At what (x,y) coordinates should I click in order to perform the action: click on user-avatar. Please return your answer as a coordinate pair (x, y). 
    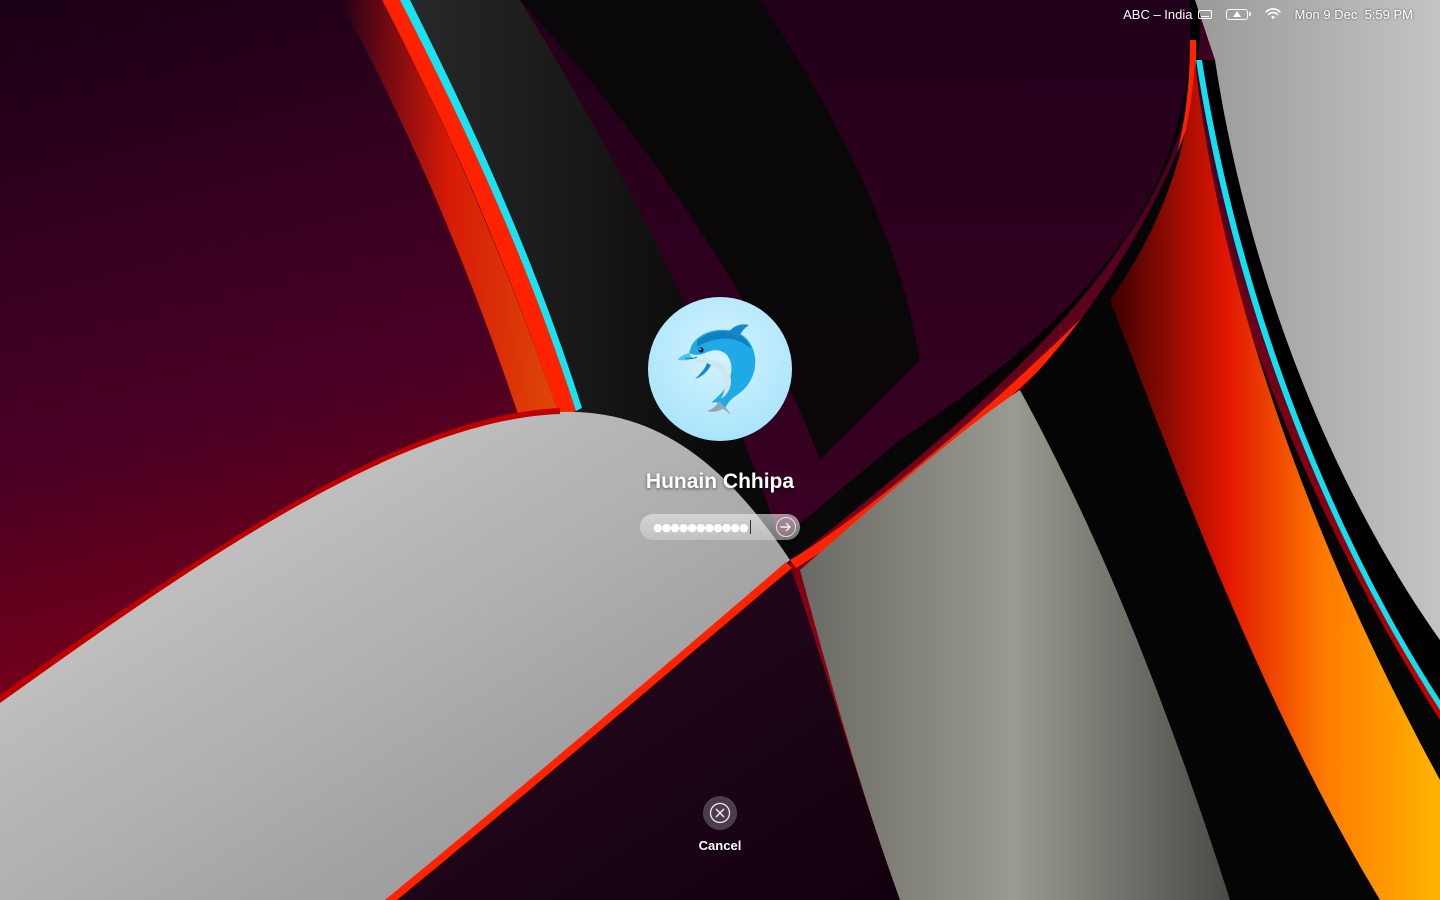
    Looking at the image, I should click on (720, 369).